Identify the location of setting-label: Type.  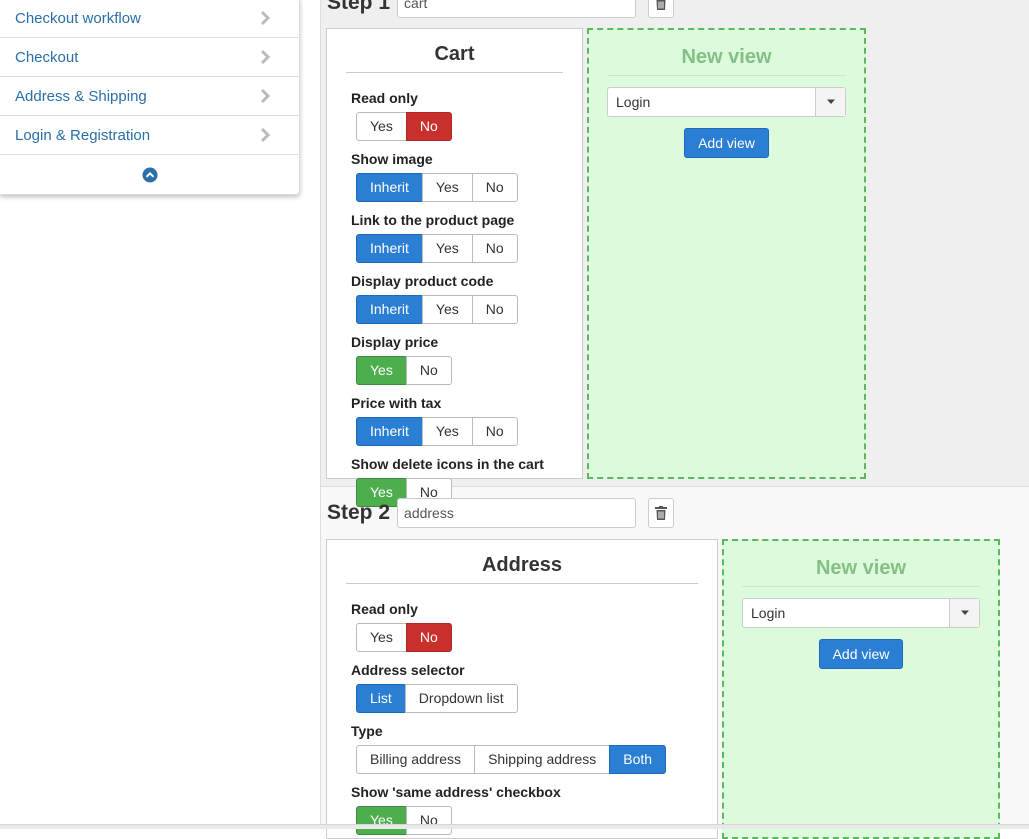
(367, 731).